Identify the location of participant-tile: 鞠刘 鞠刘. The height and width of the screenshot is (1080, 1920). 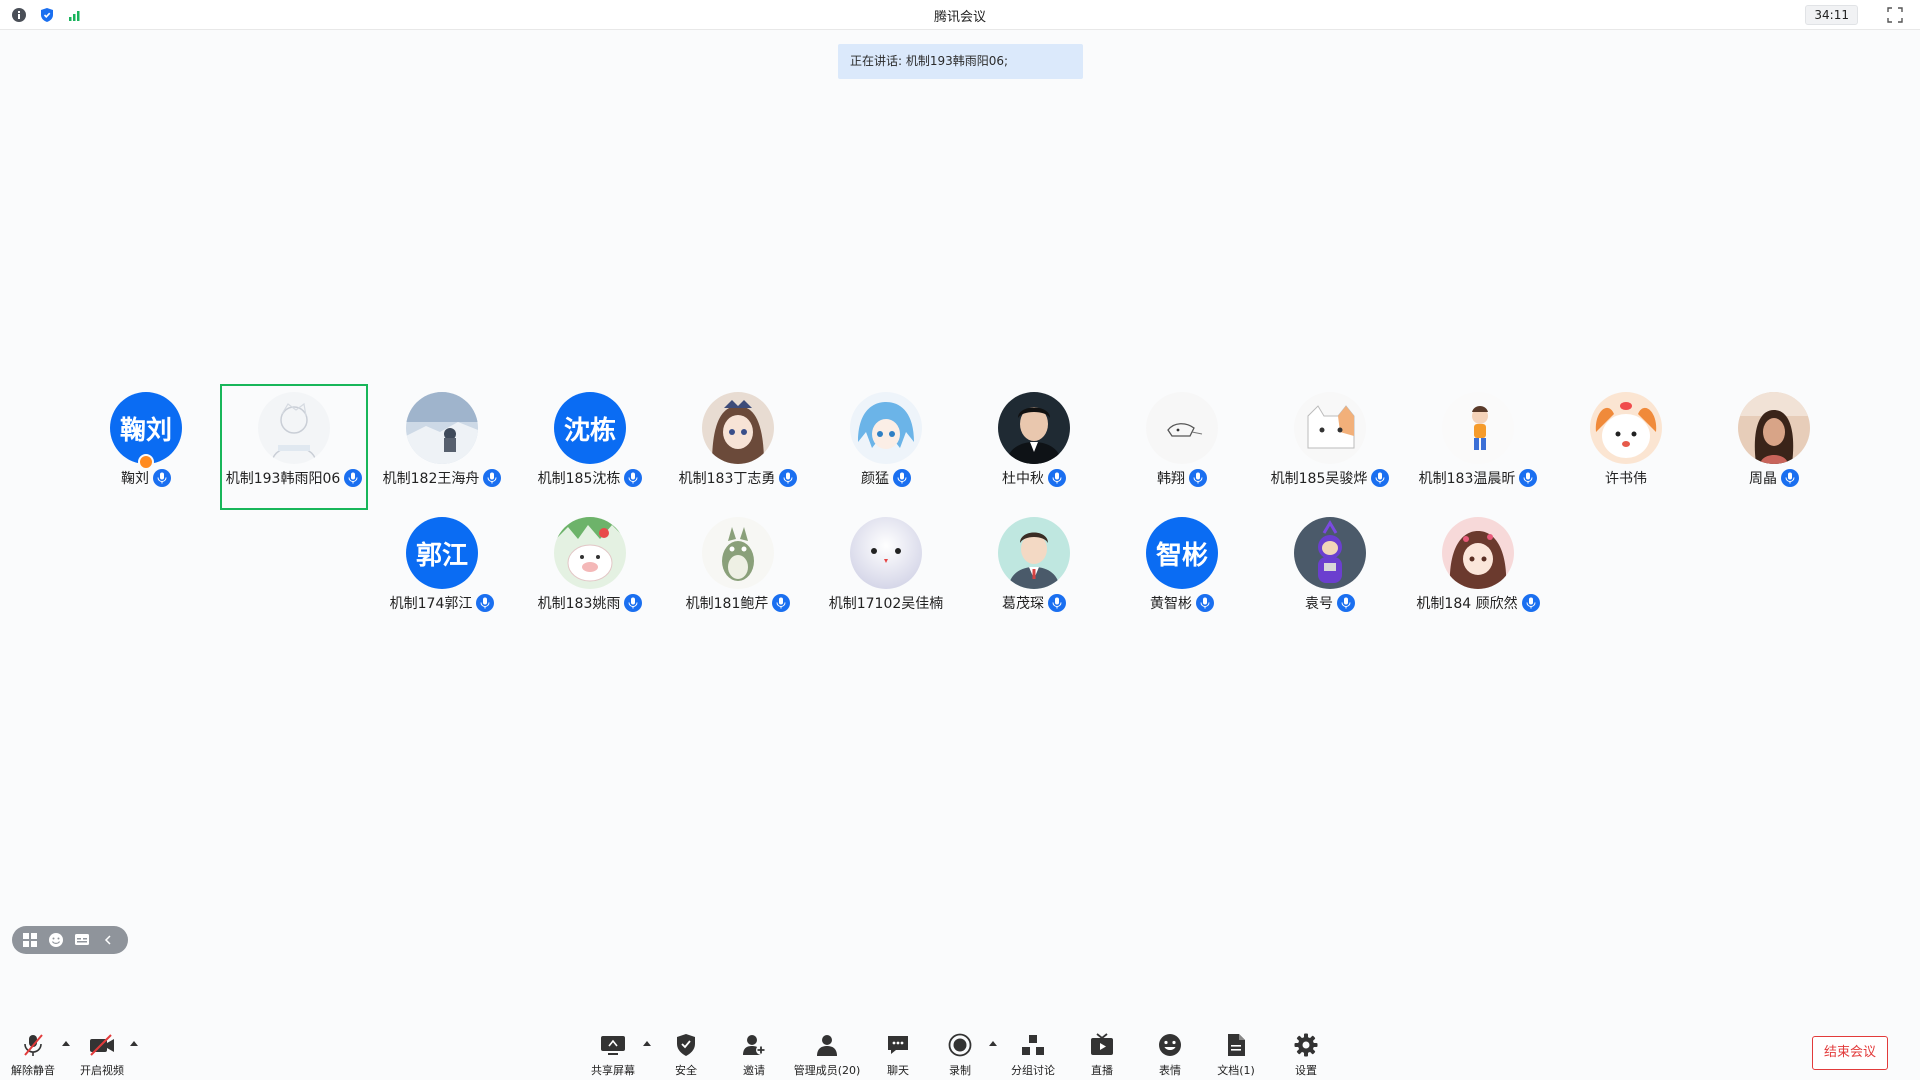
(146, 447).